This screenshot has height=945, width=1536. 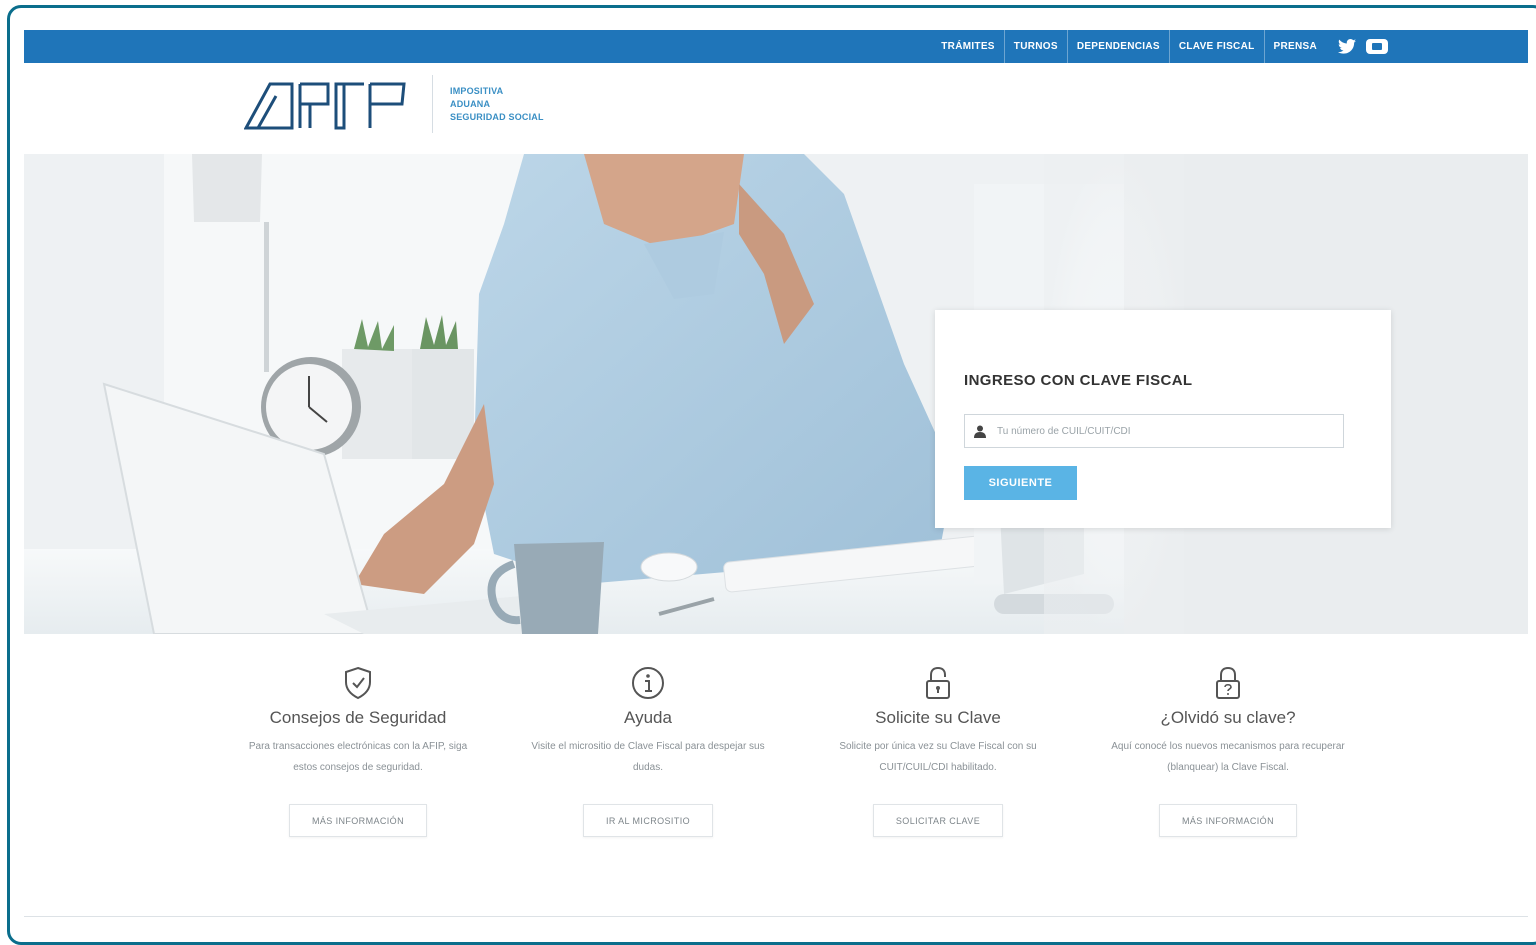 I want to click on login-card: INGRESO CON CLAVE FISCAL SIGUIENTE, so click(x=1163, y=419).